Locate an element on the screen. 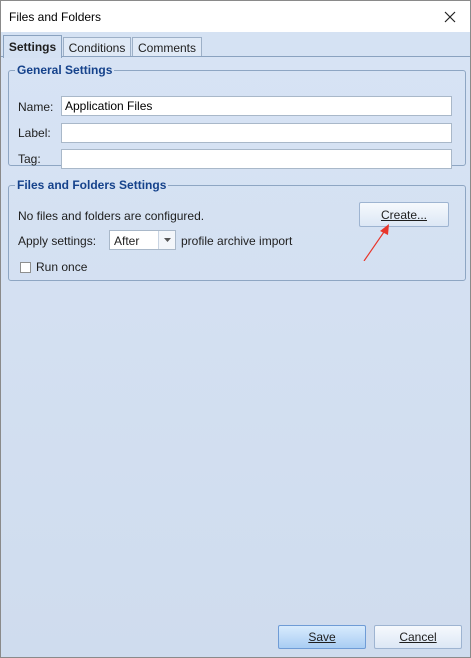 The image size is (471, 658). run-once-label: Run once is located at coordinates (61, 267).